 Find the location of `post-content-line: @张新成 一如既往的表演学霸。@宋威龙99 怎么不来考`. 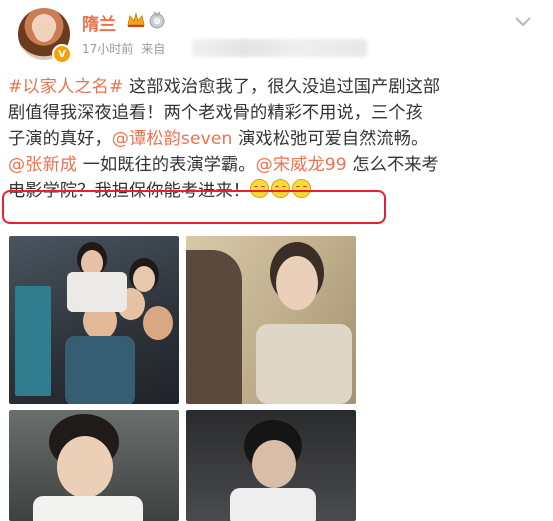

post-content-line: @张新成 一如既往的表演学霸。@宋威龙99 怎么不来考 is located at coordinates (277, 165).